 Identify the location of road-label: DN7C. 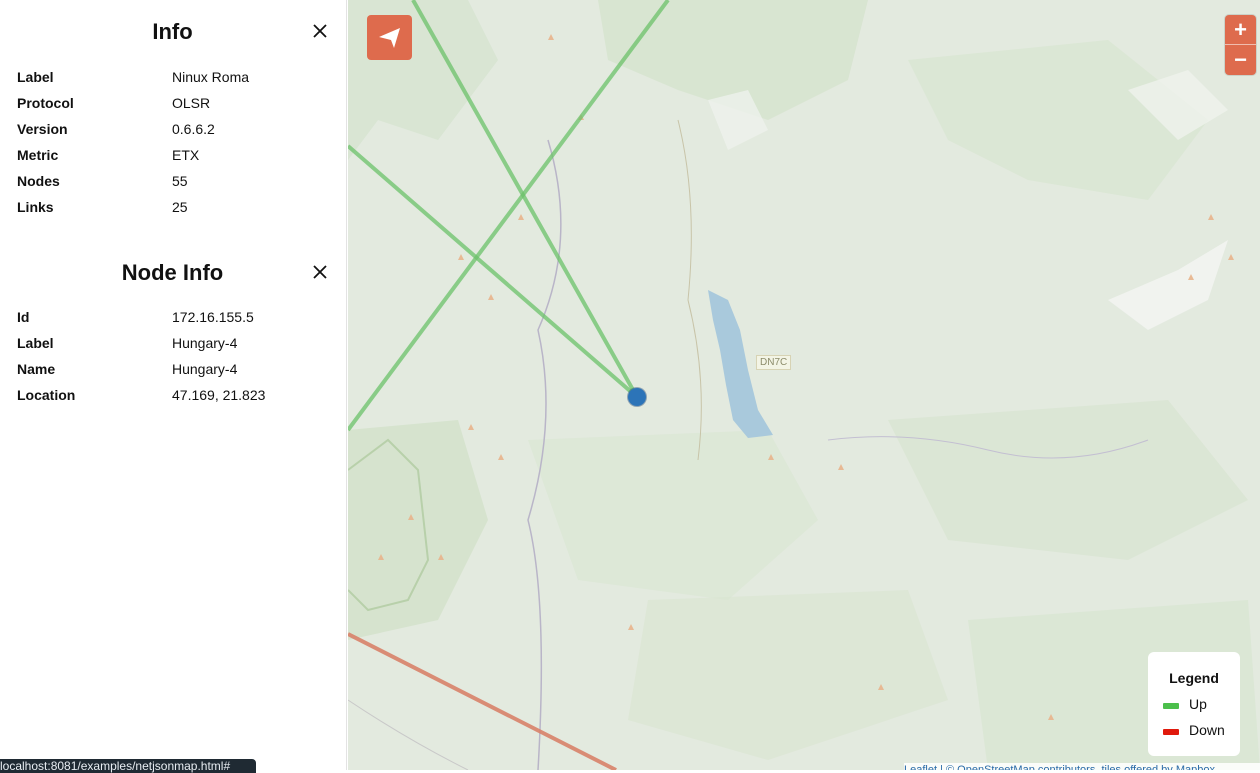
(774, 362).